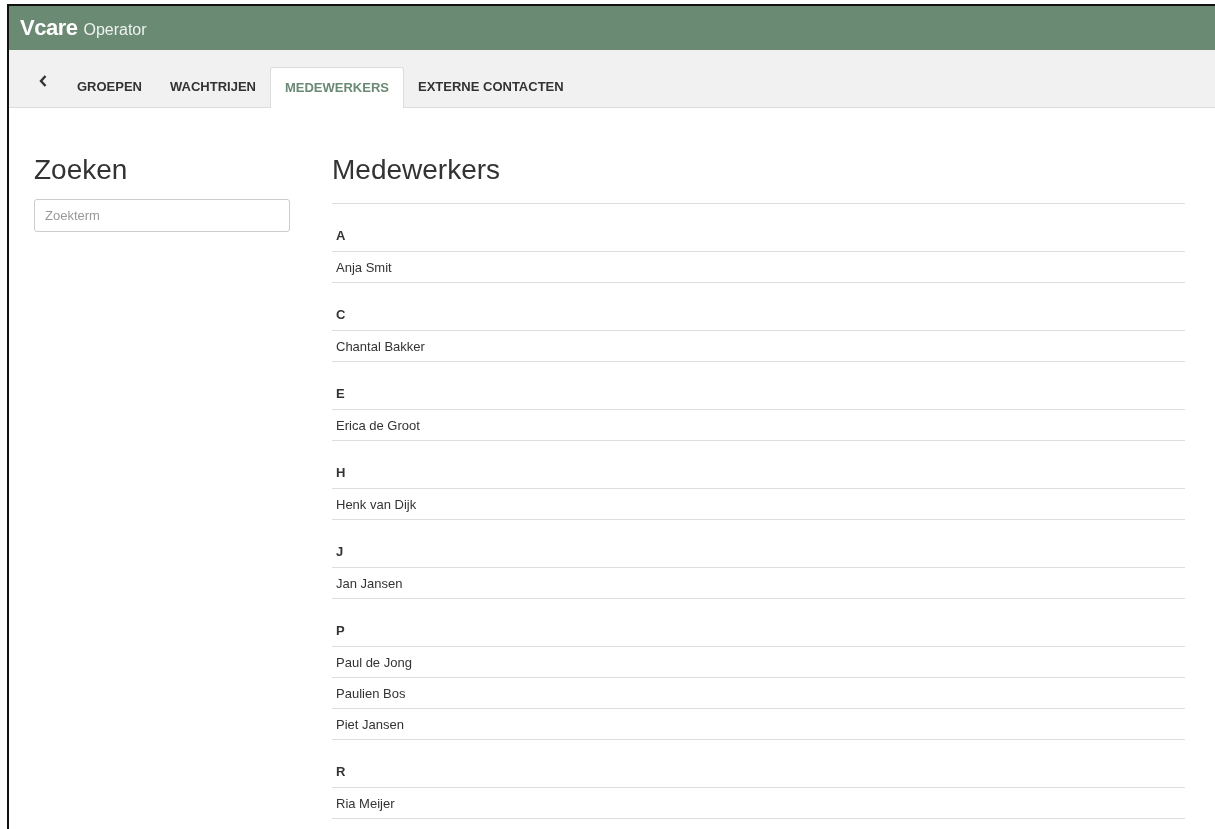 The height and width of the screenshot is (829, 1215). I want to click on employee-item: Paul de Jong, so click(758, 662).